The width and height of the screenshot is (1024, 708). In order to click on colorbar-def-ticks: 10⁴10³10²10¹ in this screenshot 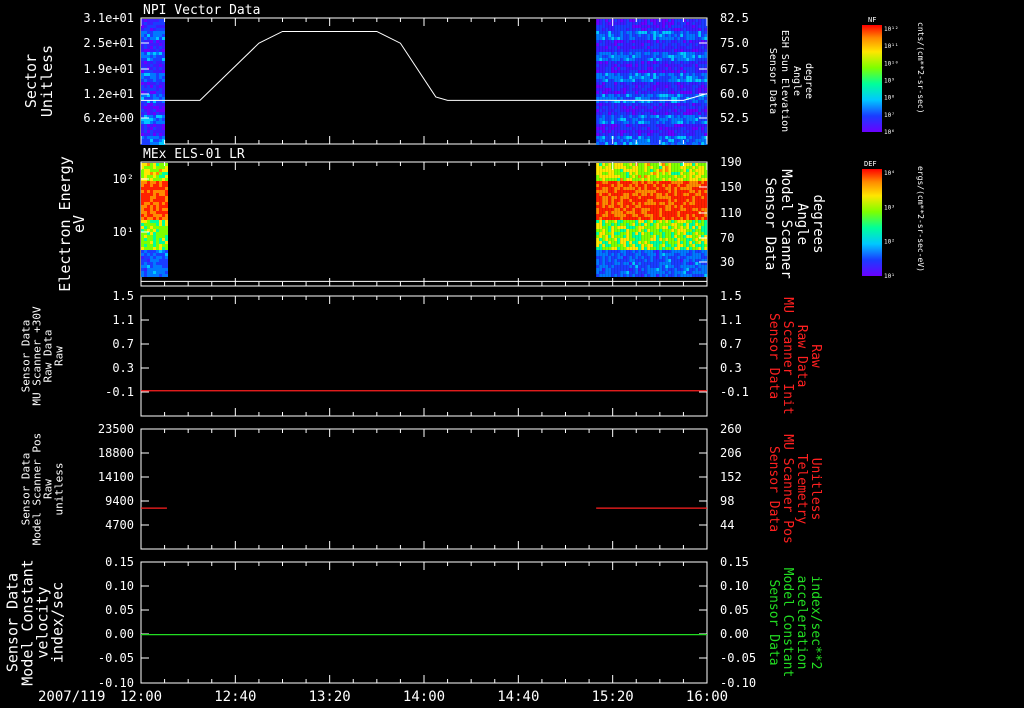, I will do `click(889, 225)`.